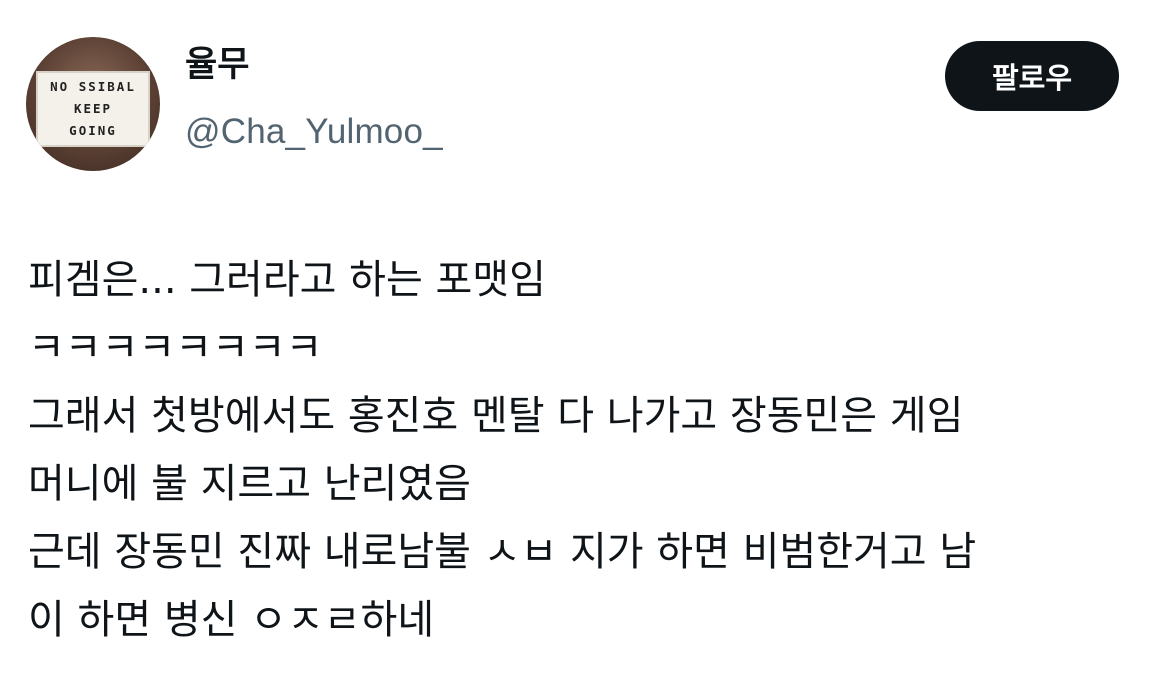 The width and height of the screenshot is (1170, 682). Describe the element at coordinates (231, 620) in the screenshot. I see `tweet-text-line: 이 하면 병신 ㅇㅈㄹ하네` at that location.